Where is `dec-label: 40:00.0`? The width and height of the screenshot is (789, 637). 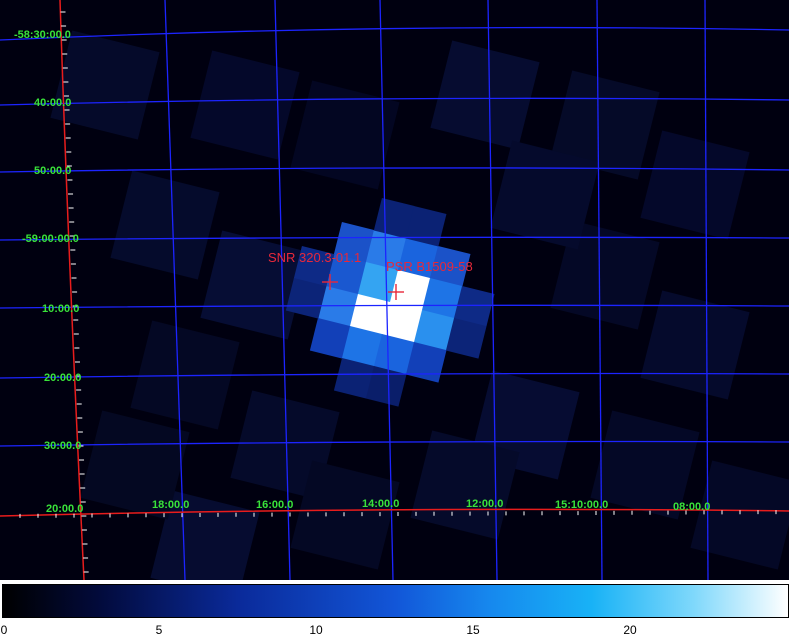 dec-label: 40:00.0 is located at coordinates (53, 103).